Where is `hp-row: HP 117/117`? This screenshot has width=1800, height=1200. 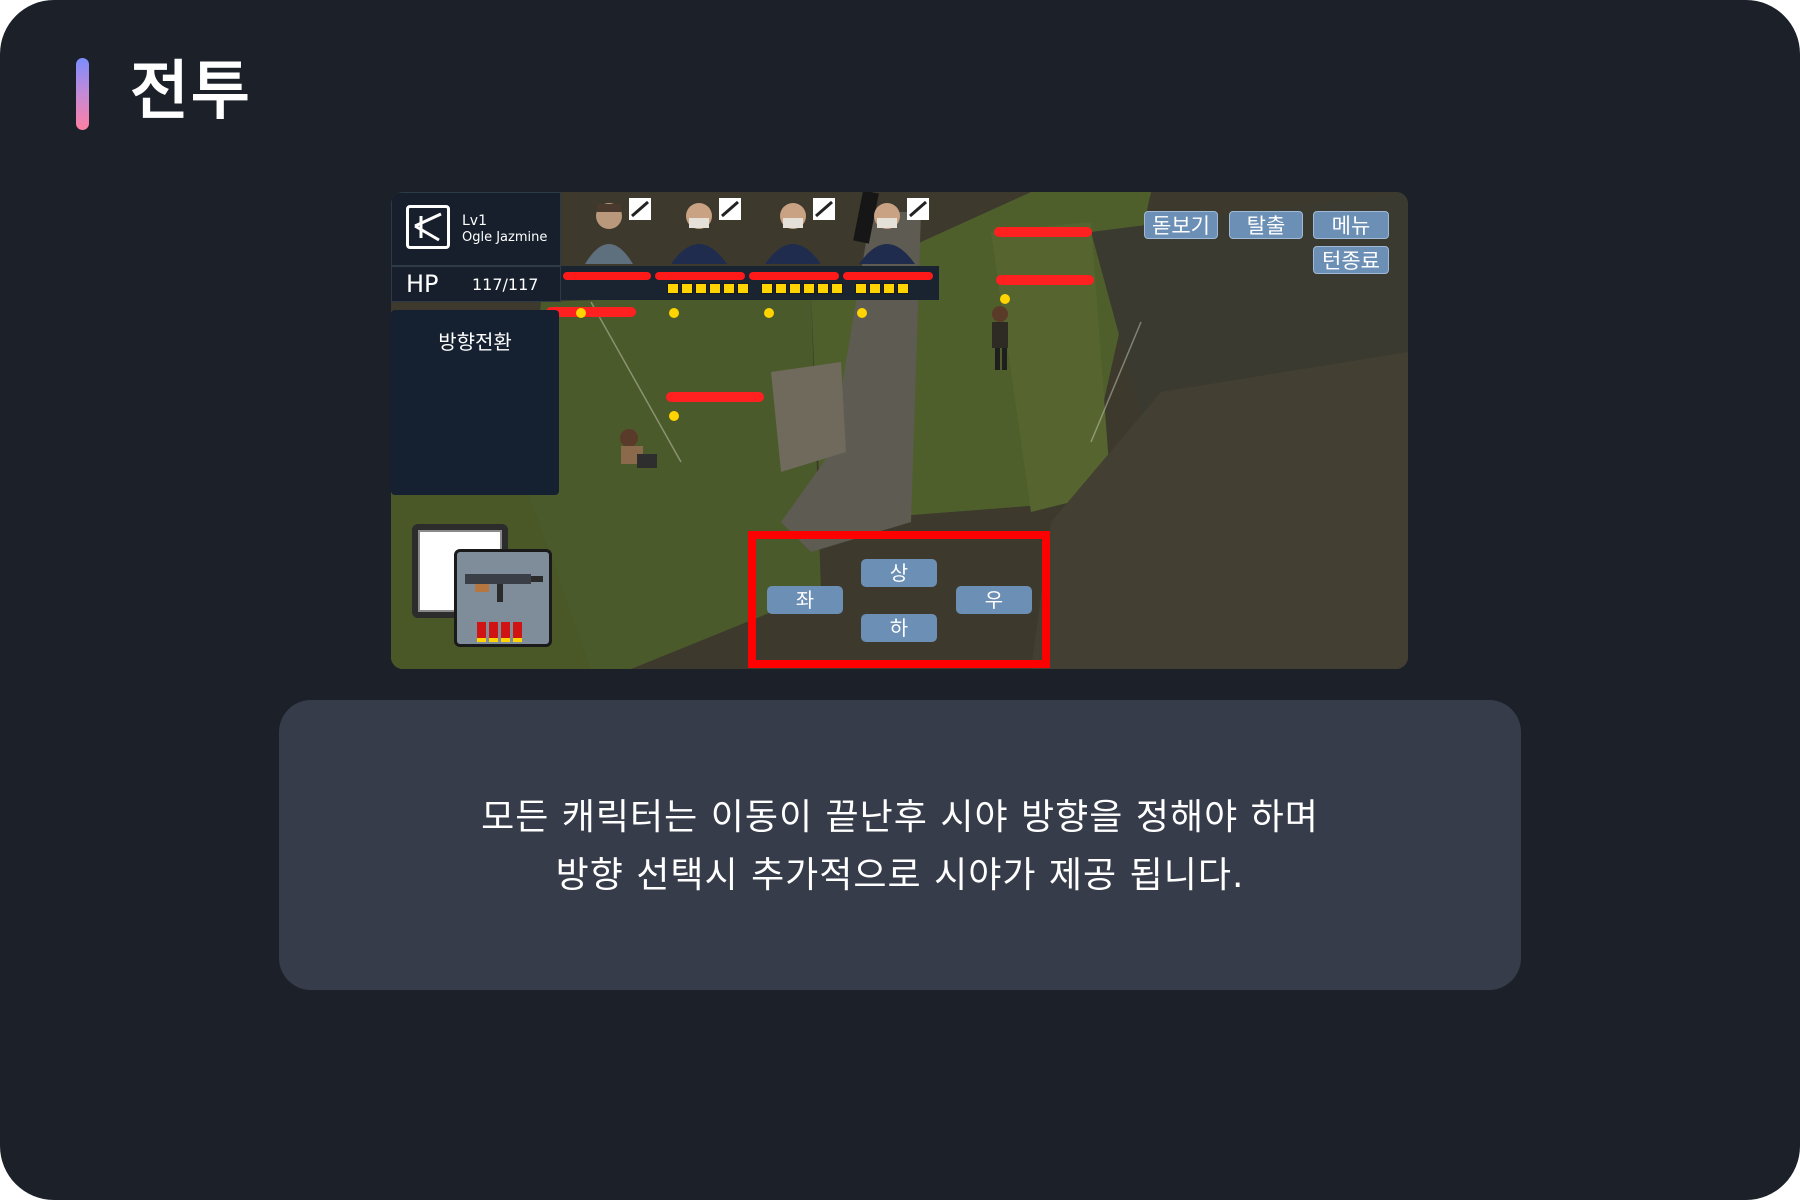 hp-row: HP 117/117 is located at coordinates (476, 284).